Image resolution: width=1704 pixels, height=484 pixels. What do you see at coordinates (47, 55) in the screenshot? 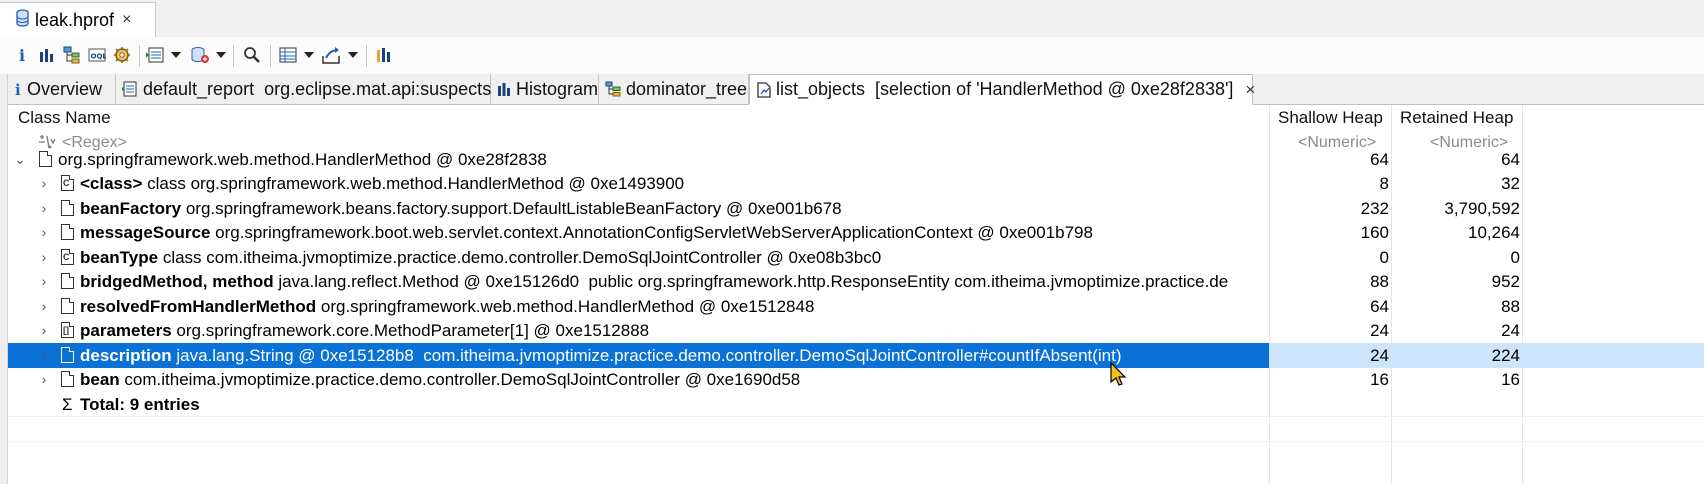
I see `histogram-icon` at bounding box center [47, 55].